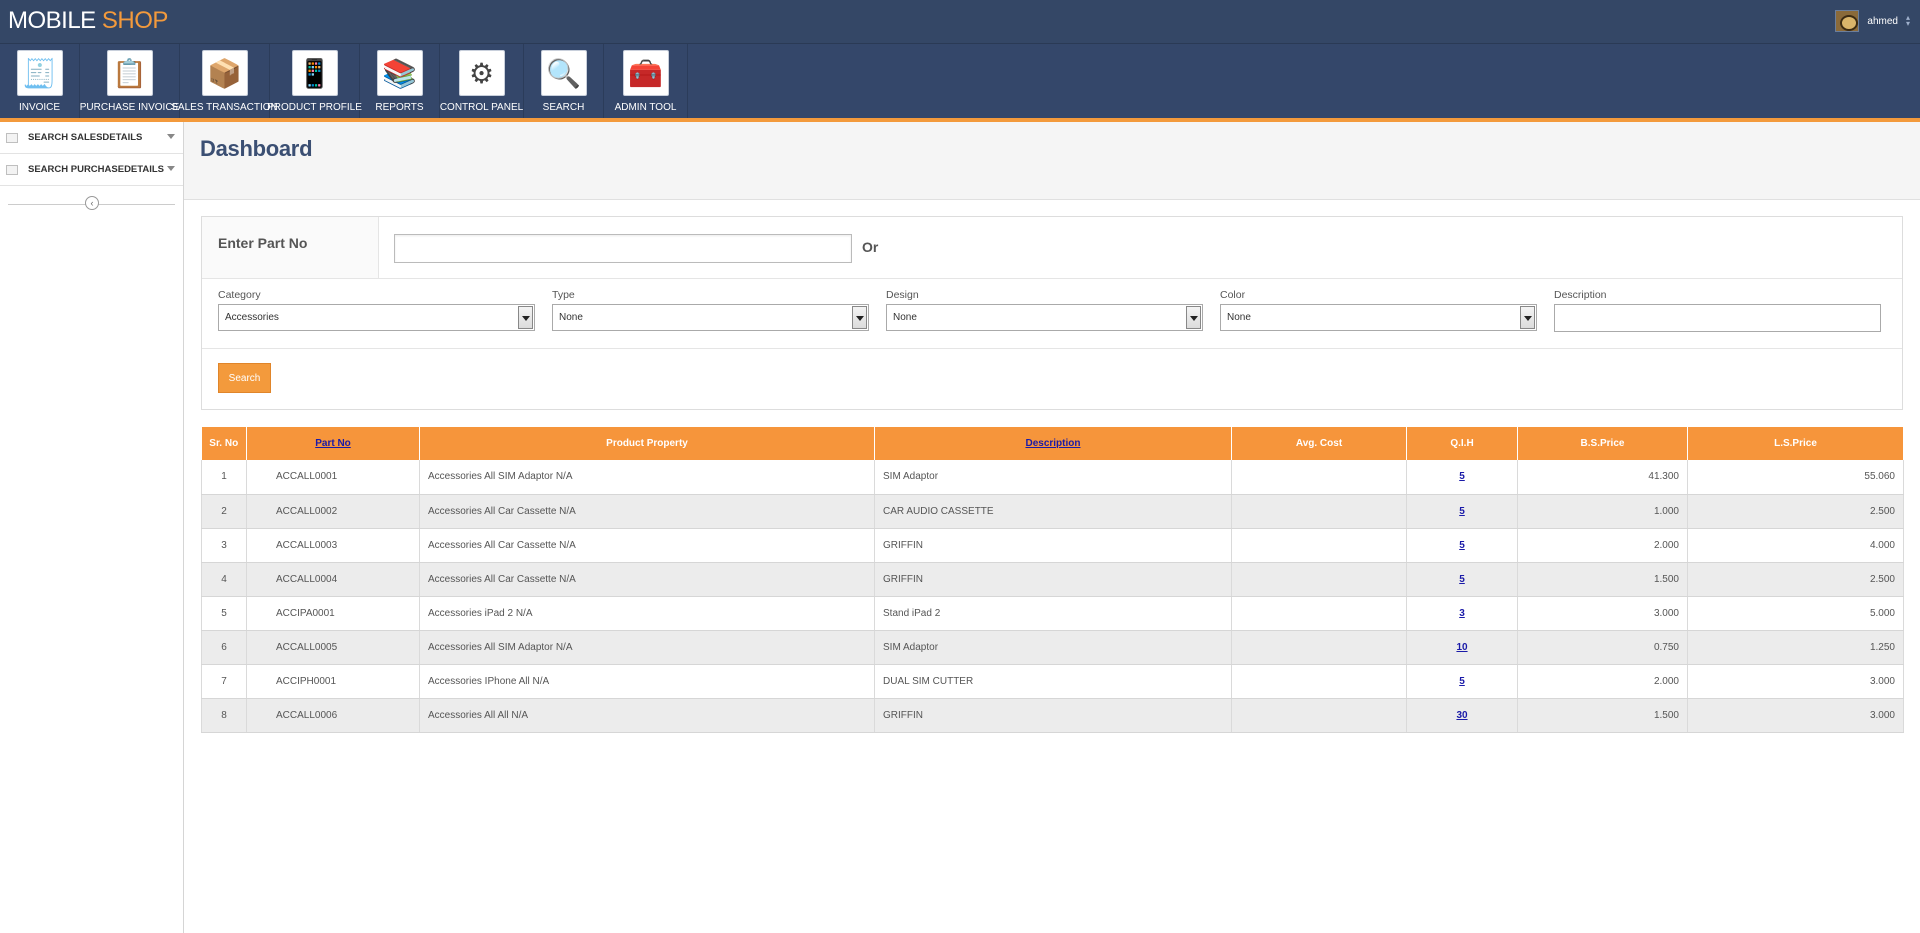 This screenshot has width=1920, height=933. Describe the element at coordinates (91, 138) in the screenshot. I see `sidebar-item-search-salesdetails: SEARCH SALESDETAILS` at that location.